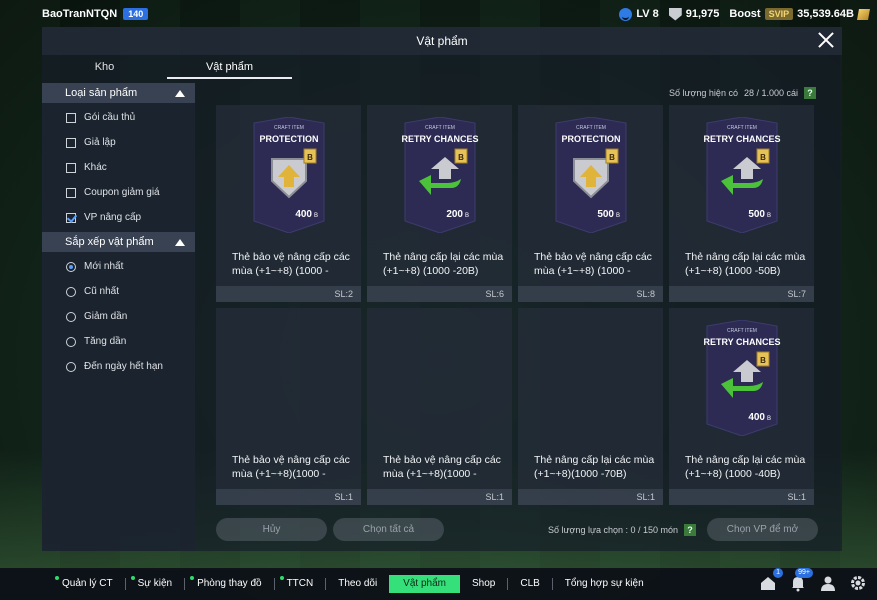 The width and height of the screenshot is (877, 600). I want to click on option-label: Khác, so click(95, 167).